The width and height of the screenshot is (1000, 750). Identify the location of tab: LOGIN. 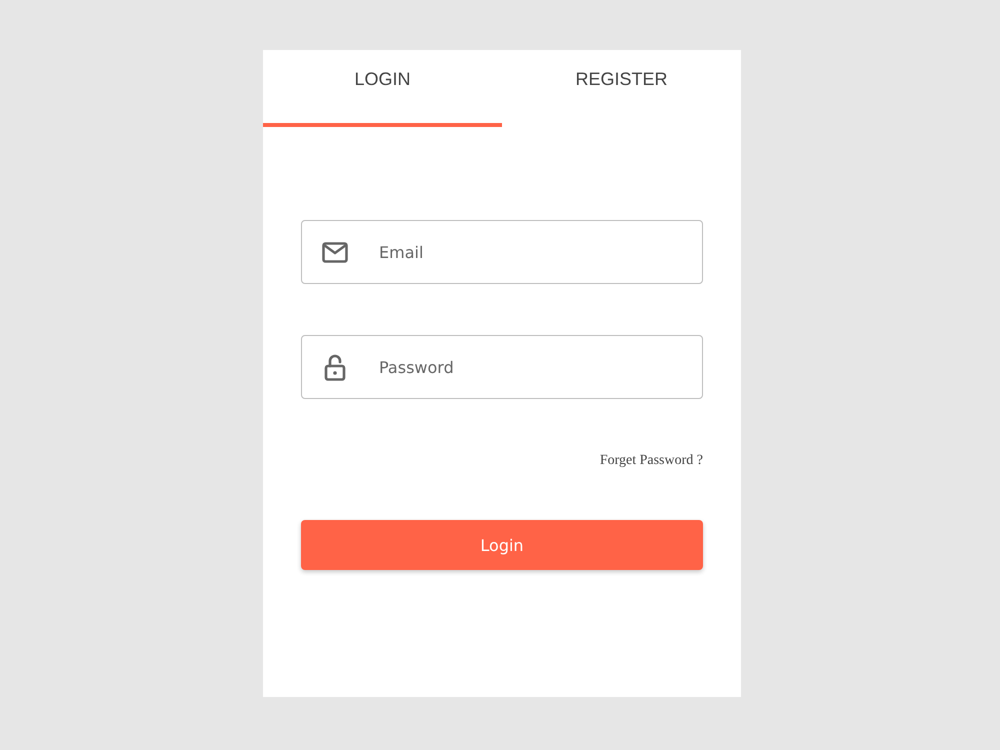
(382, 88).